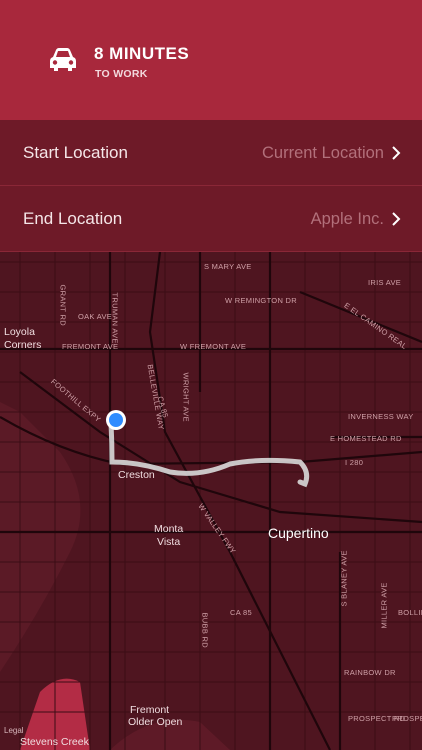  What do you see at coordinates (121, 74) in the screenshot?
I see `travel-destination-label: TO WORK` at bounding box center [121, 74].